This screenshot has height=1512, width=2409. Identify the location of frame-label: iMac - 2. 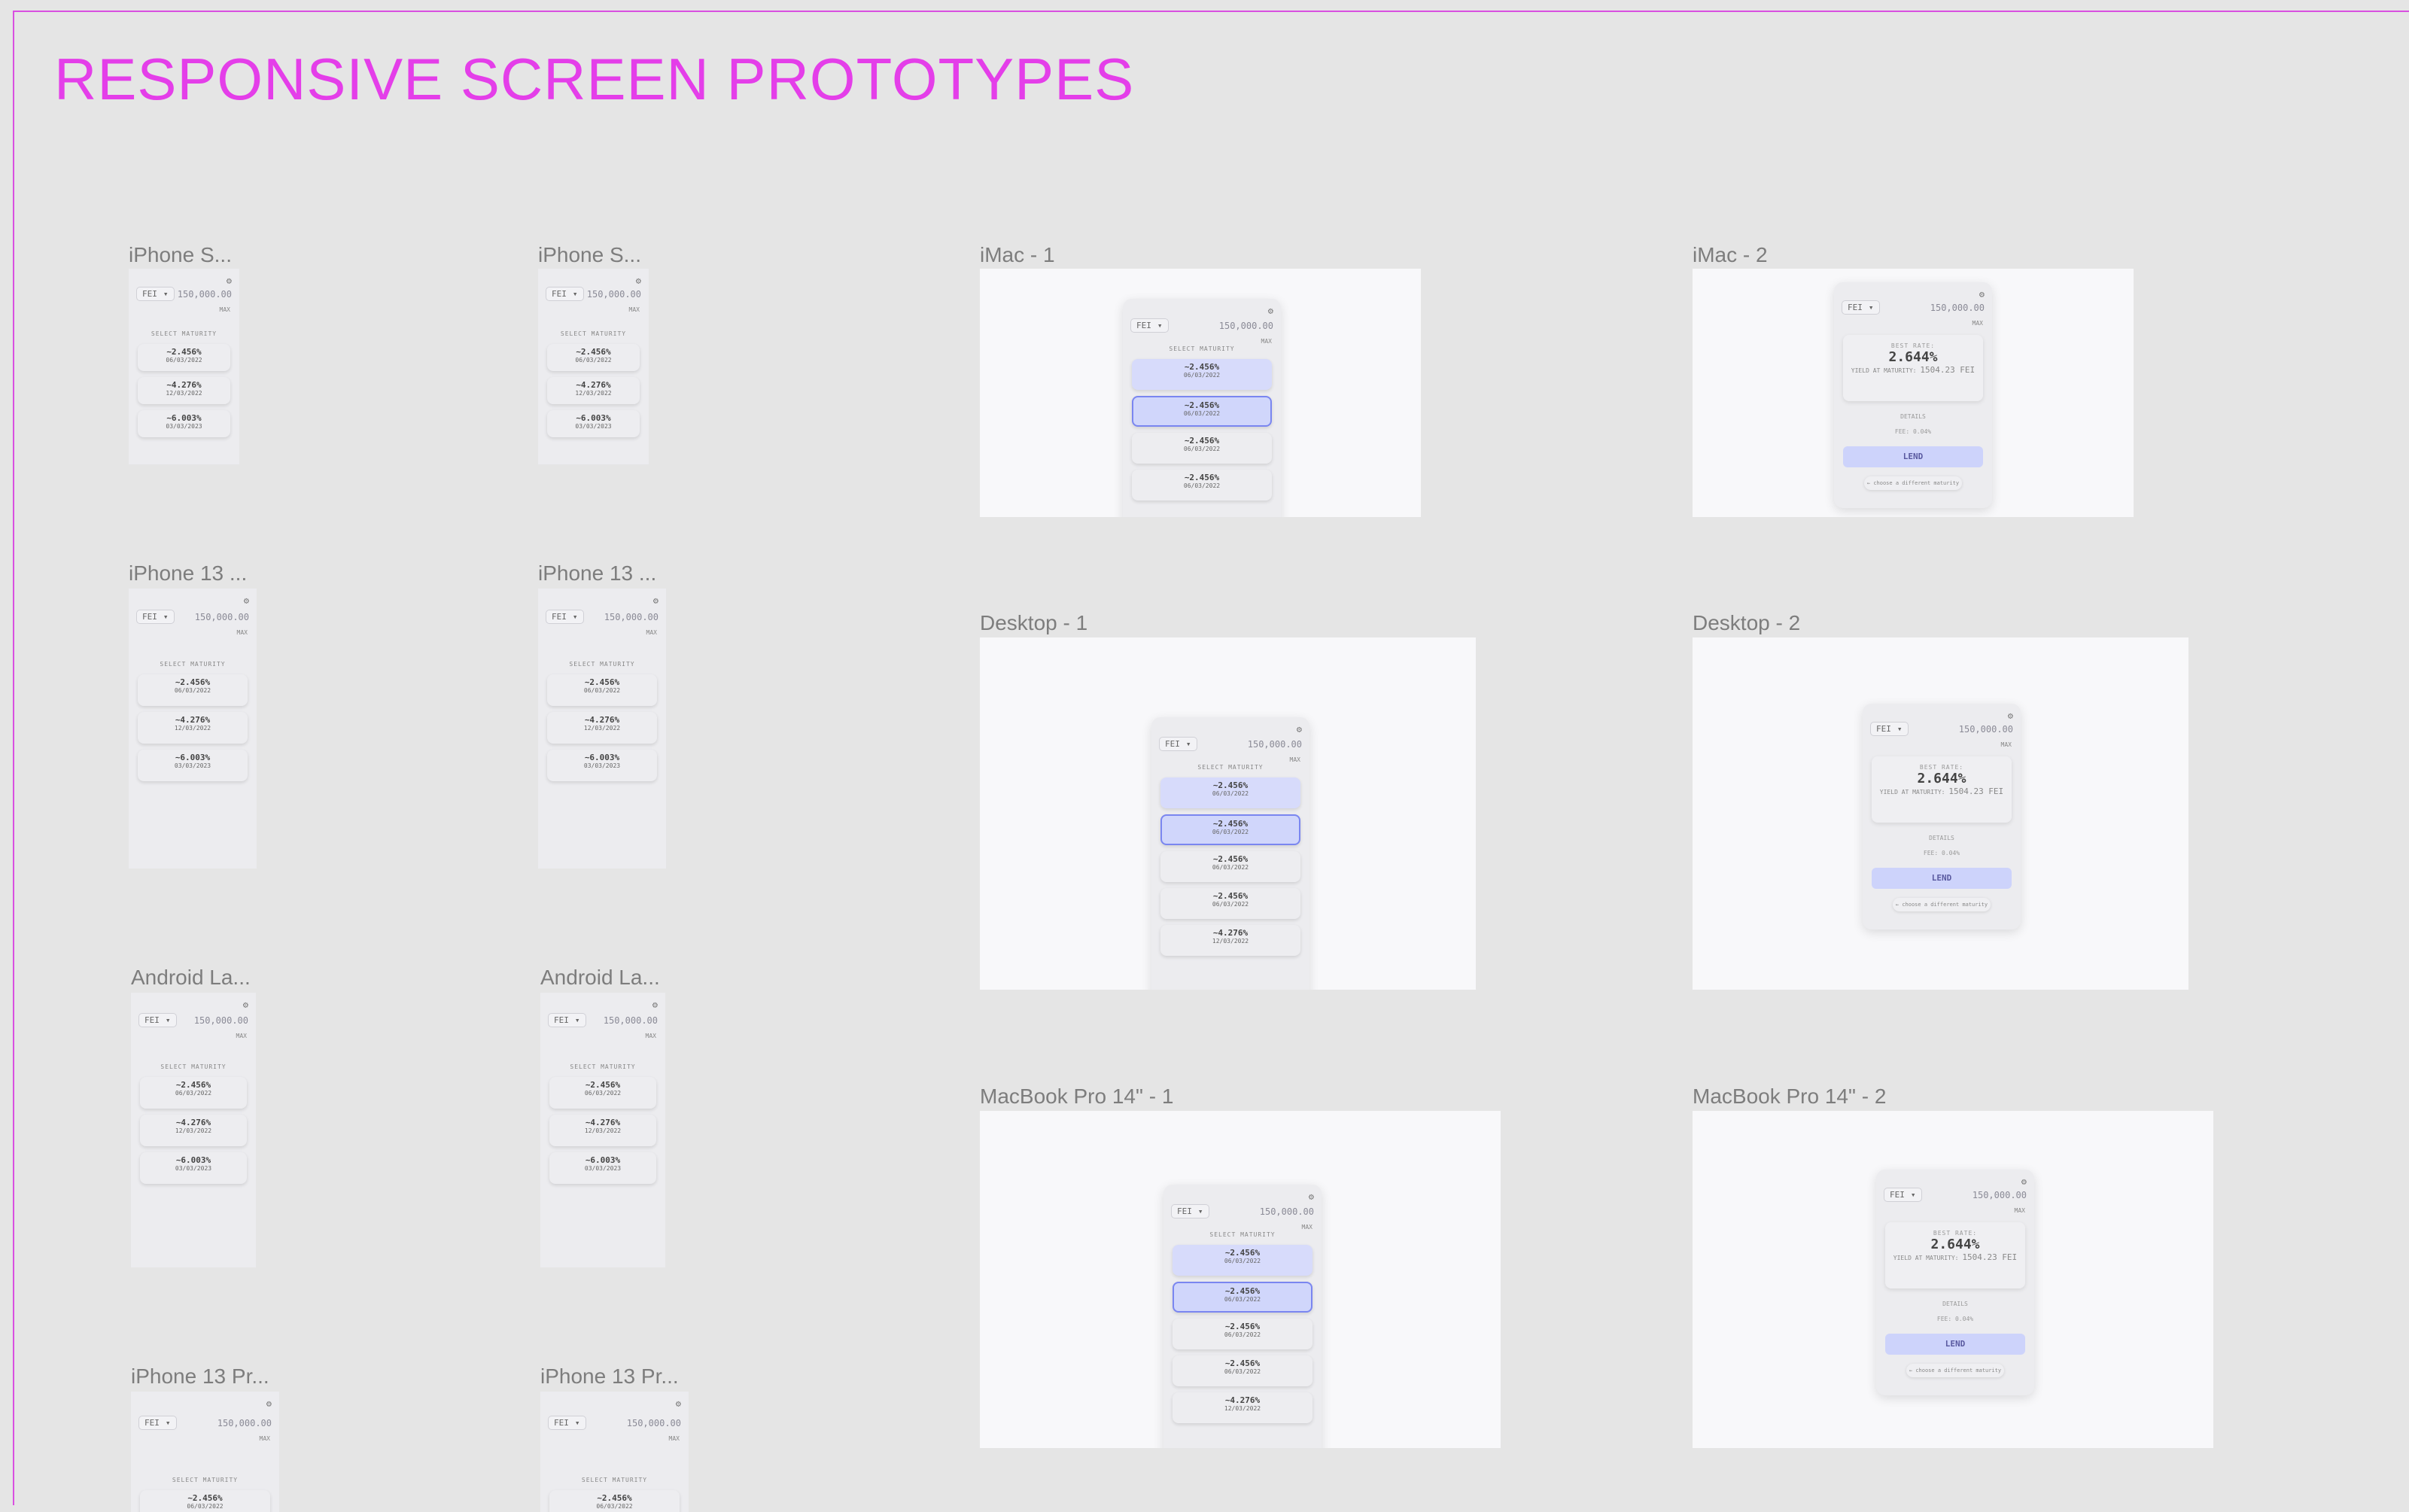
(1730, 255).